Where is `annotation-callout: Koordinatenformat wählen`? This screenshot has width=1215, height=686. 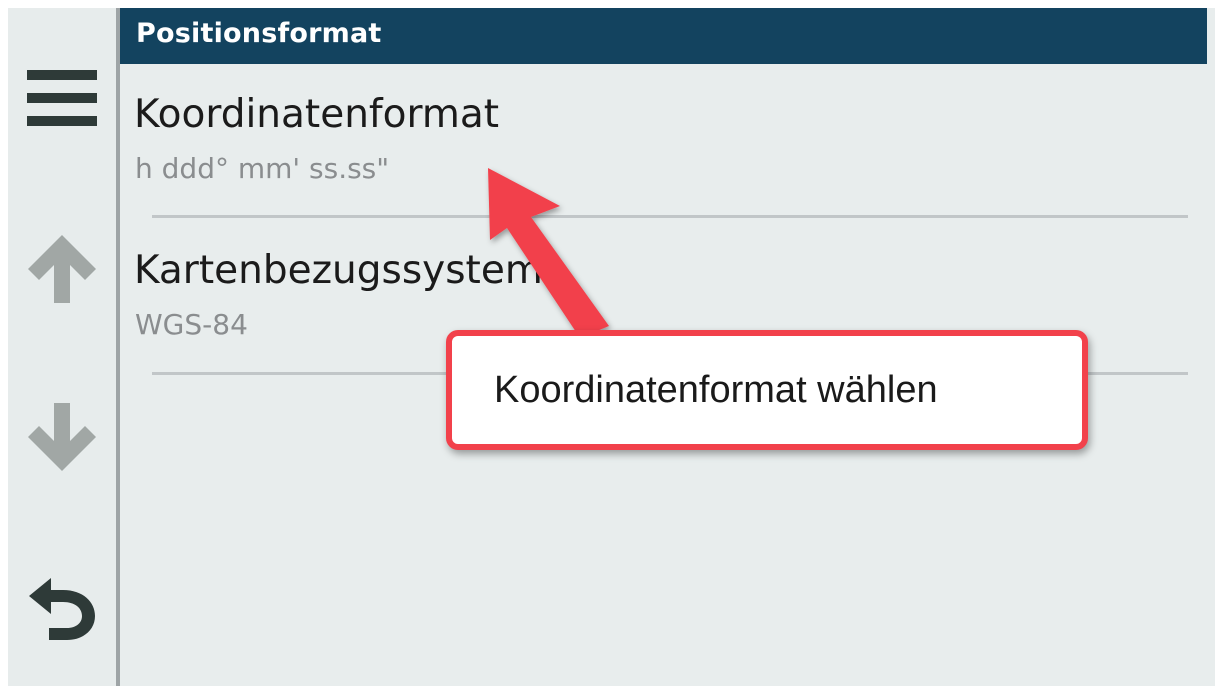 annotation-callout: Koordinatenformat wählen is located at coordinates (767, 390).